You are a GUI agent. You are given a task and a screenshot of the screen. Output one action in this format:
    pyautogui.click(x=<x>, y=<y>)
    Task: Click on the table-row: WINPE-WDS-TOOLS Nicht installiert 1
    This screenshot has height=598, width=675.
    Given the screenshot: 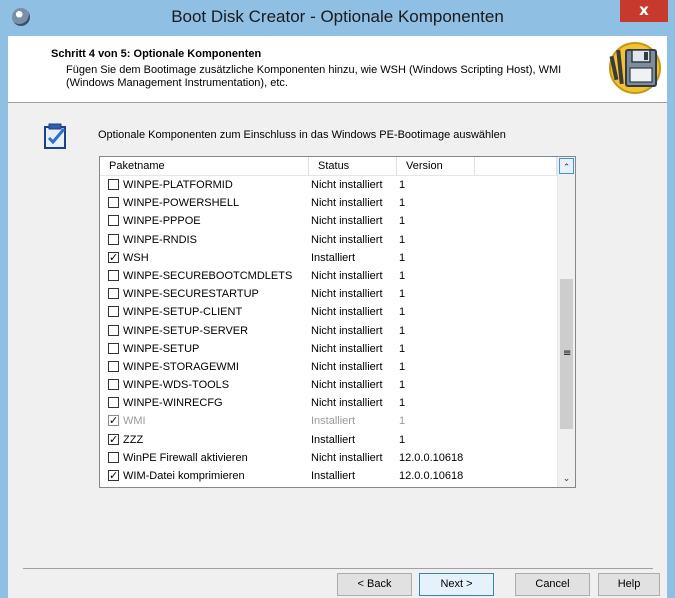 What is the action you would take?
    pyautogui.click(x=328, y=385)
    